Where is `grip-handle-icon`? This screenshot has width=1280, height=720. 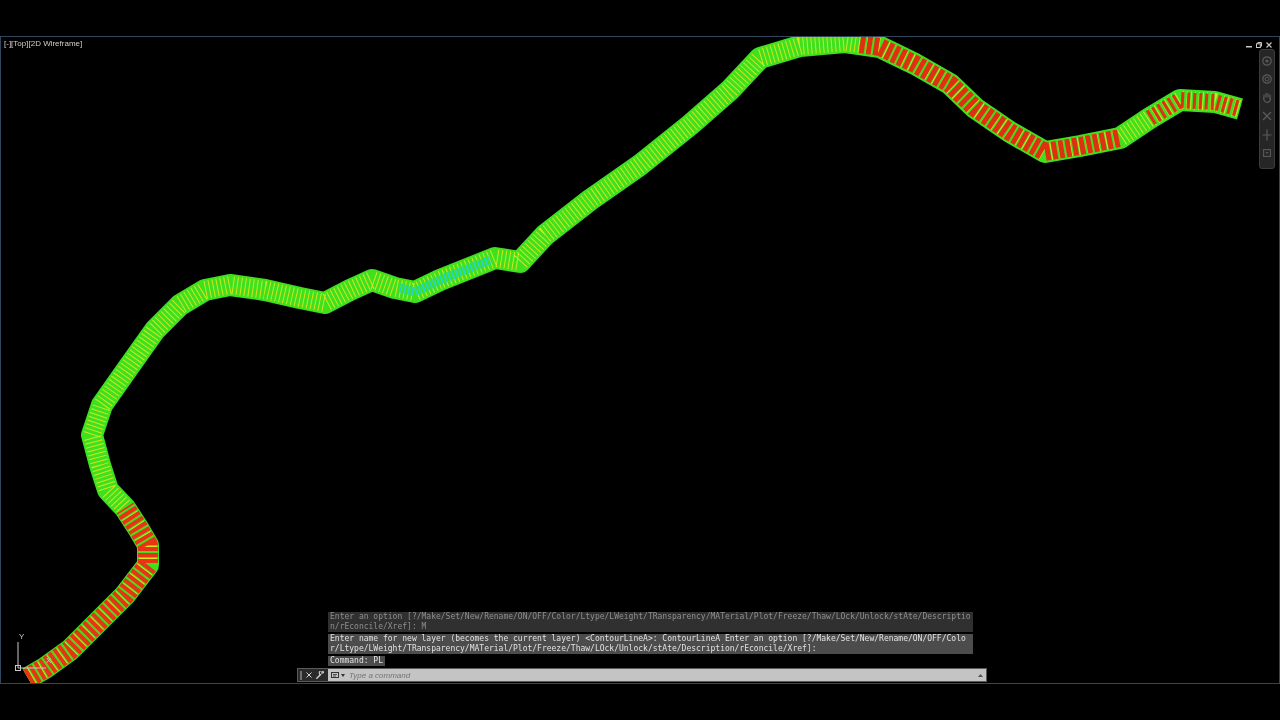
grip-handle-icon is located at coordinates (301, 675).